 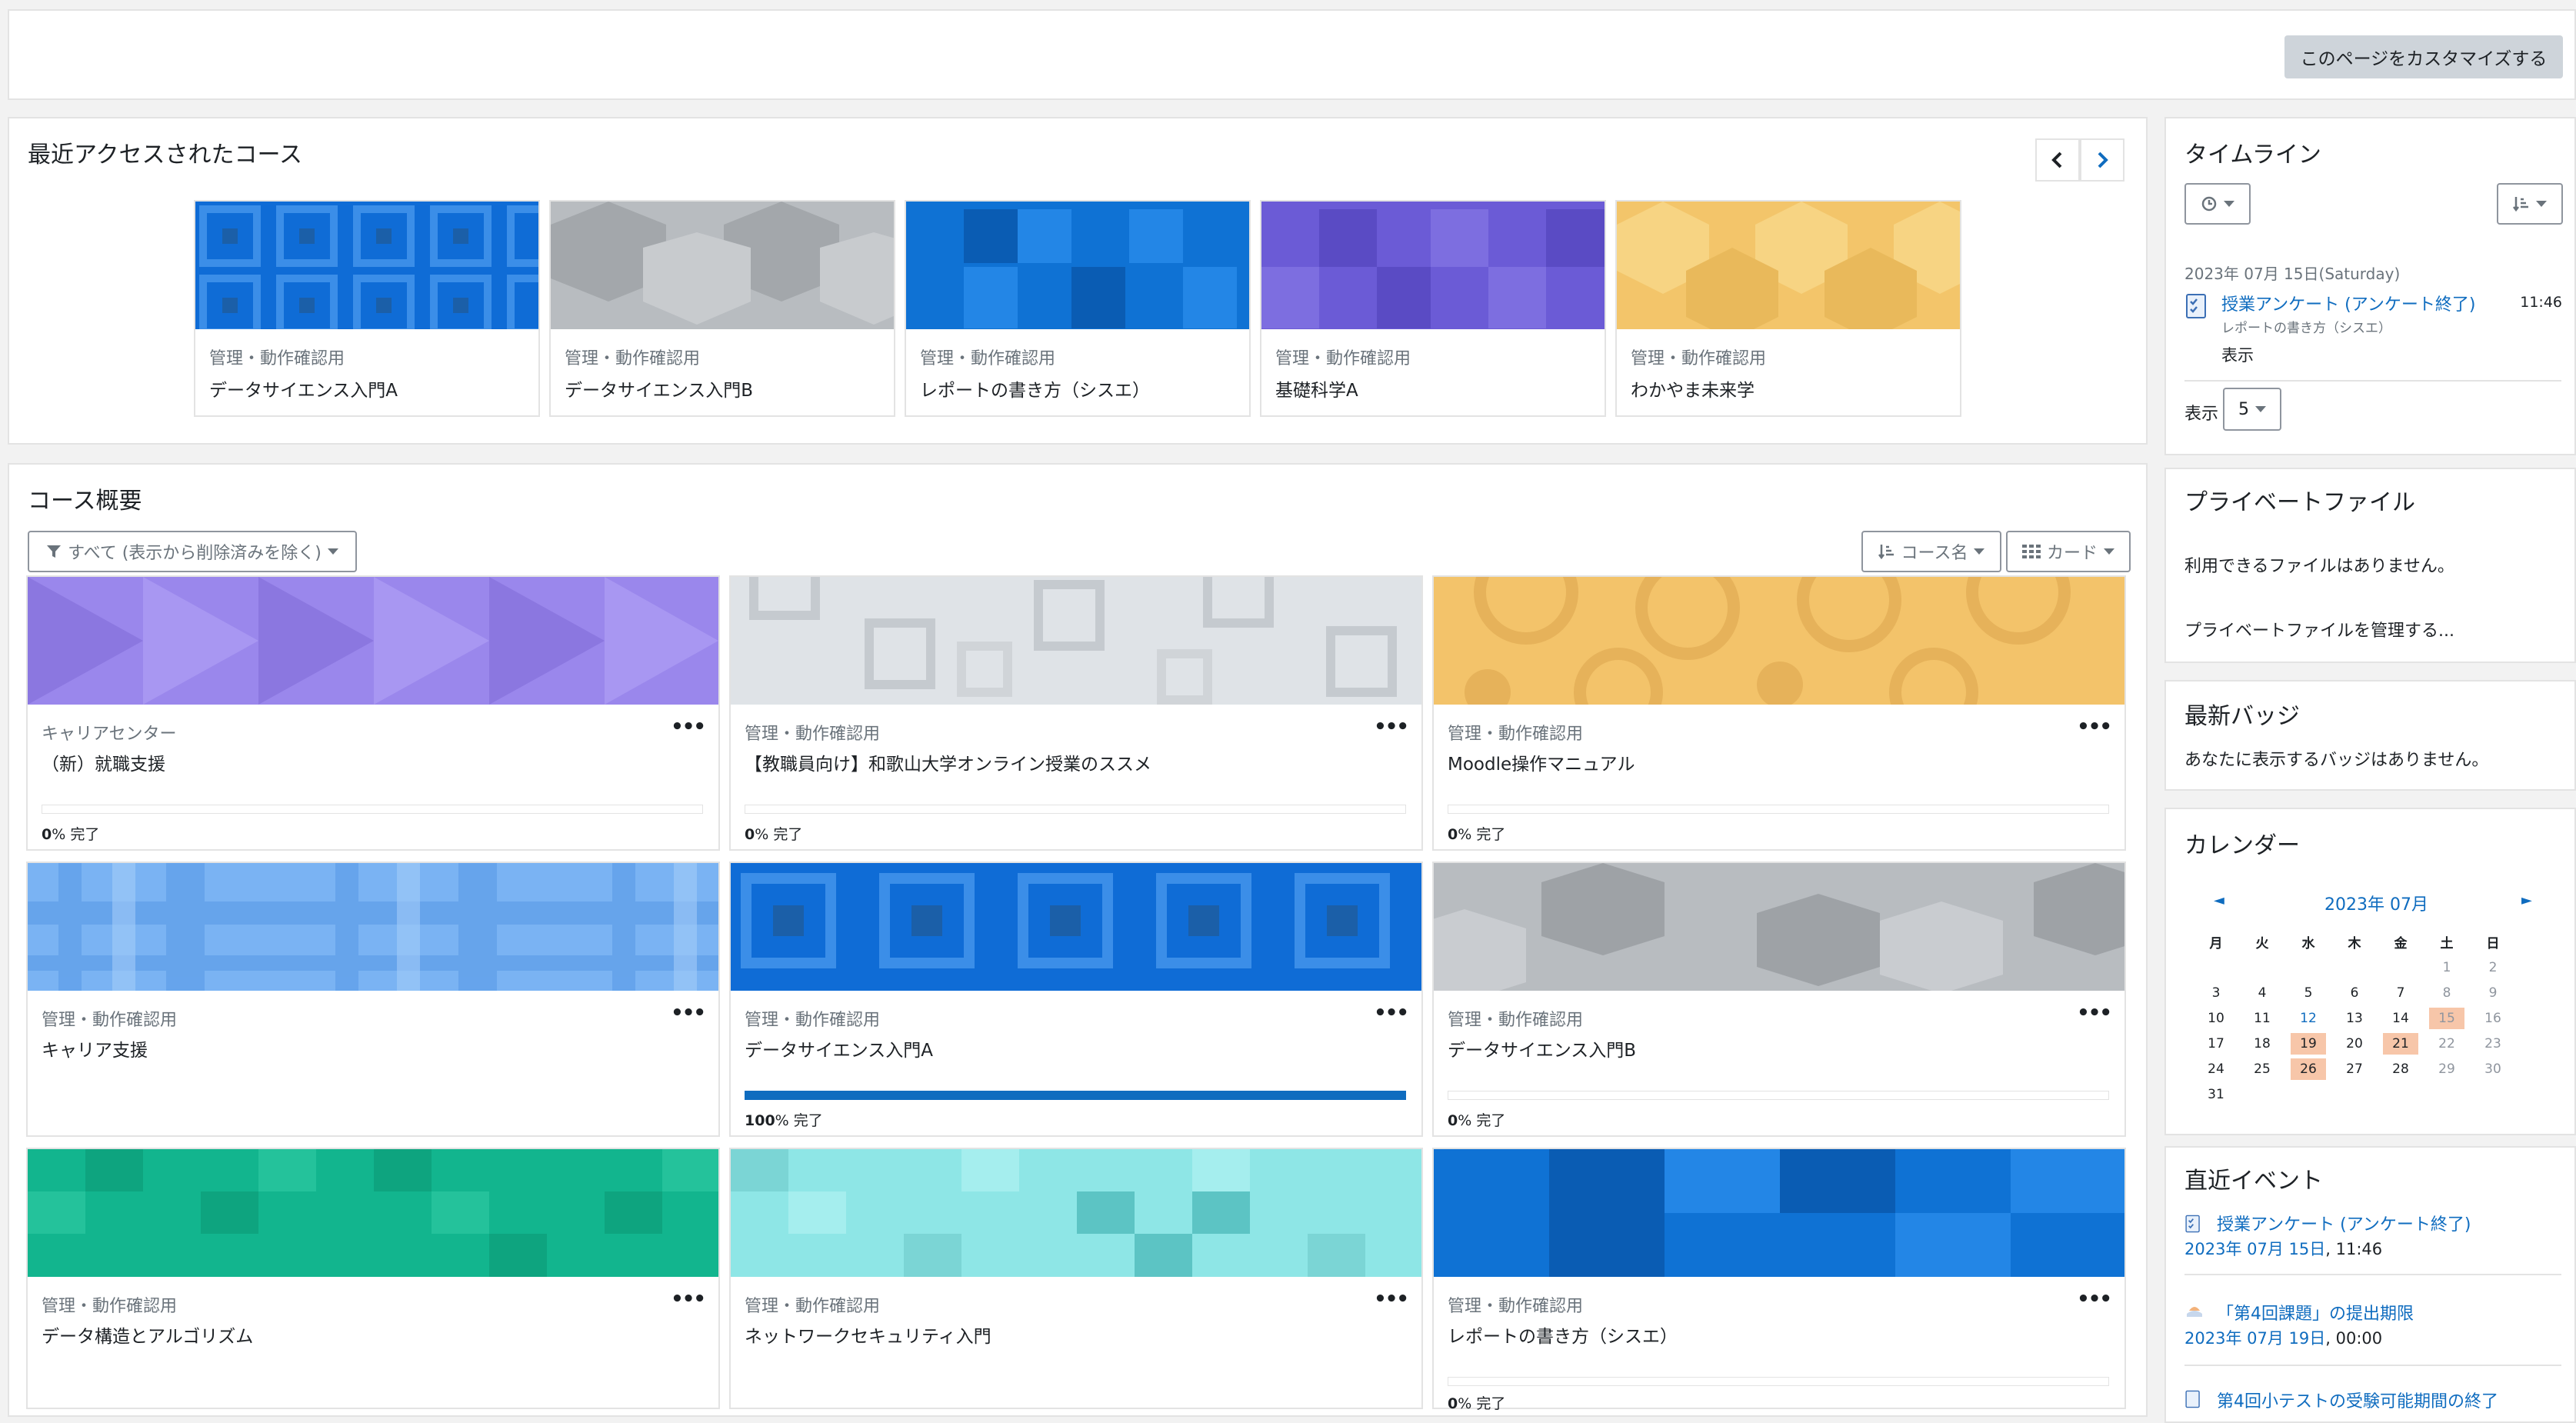 What do you see at coordinates (2423, 56) in the screenshot?
I see `customize-page-button: このページをカスタマイズする` at bounding box center [2423, 56].